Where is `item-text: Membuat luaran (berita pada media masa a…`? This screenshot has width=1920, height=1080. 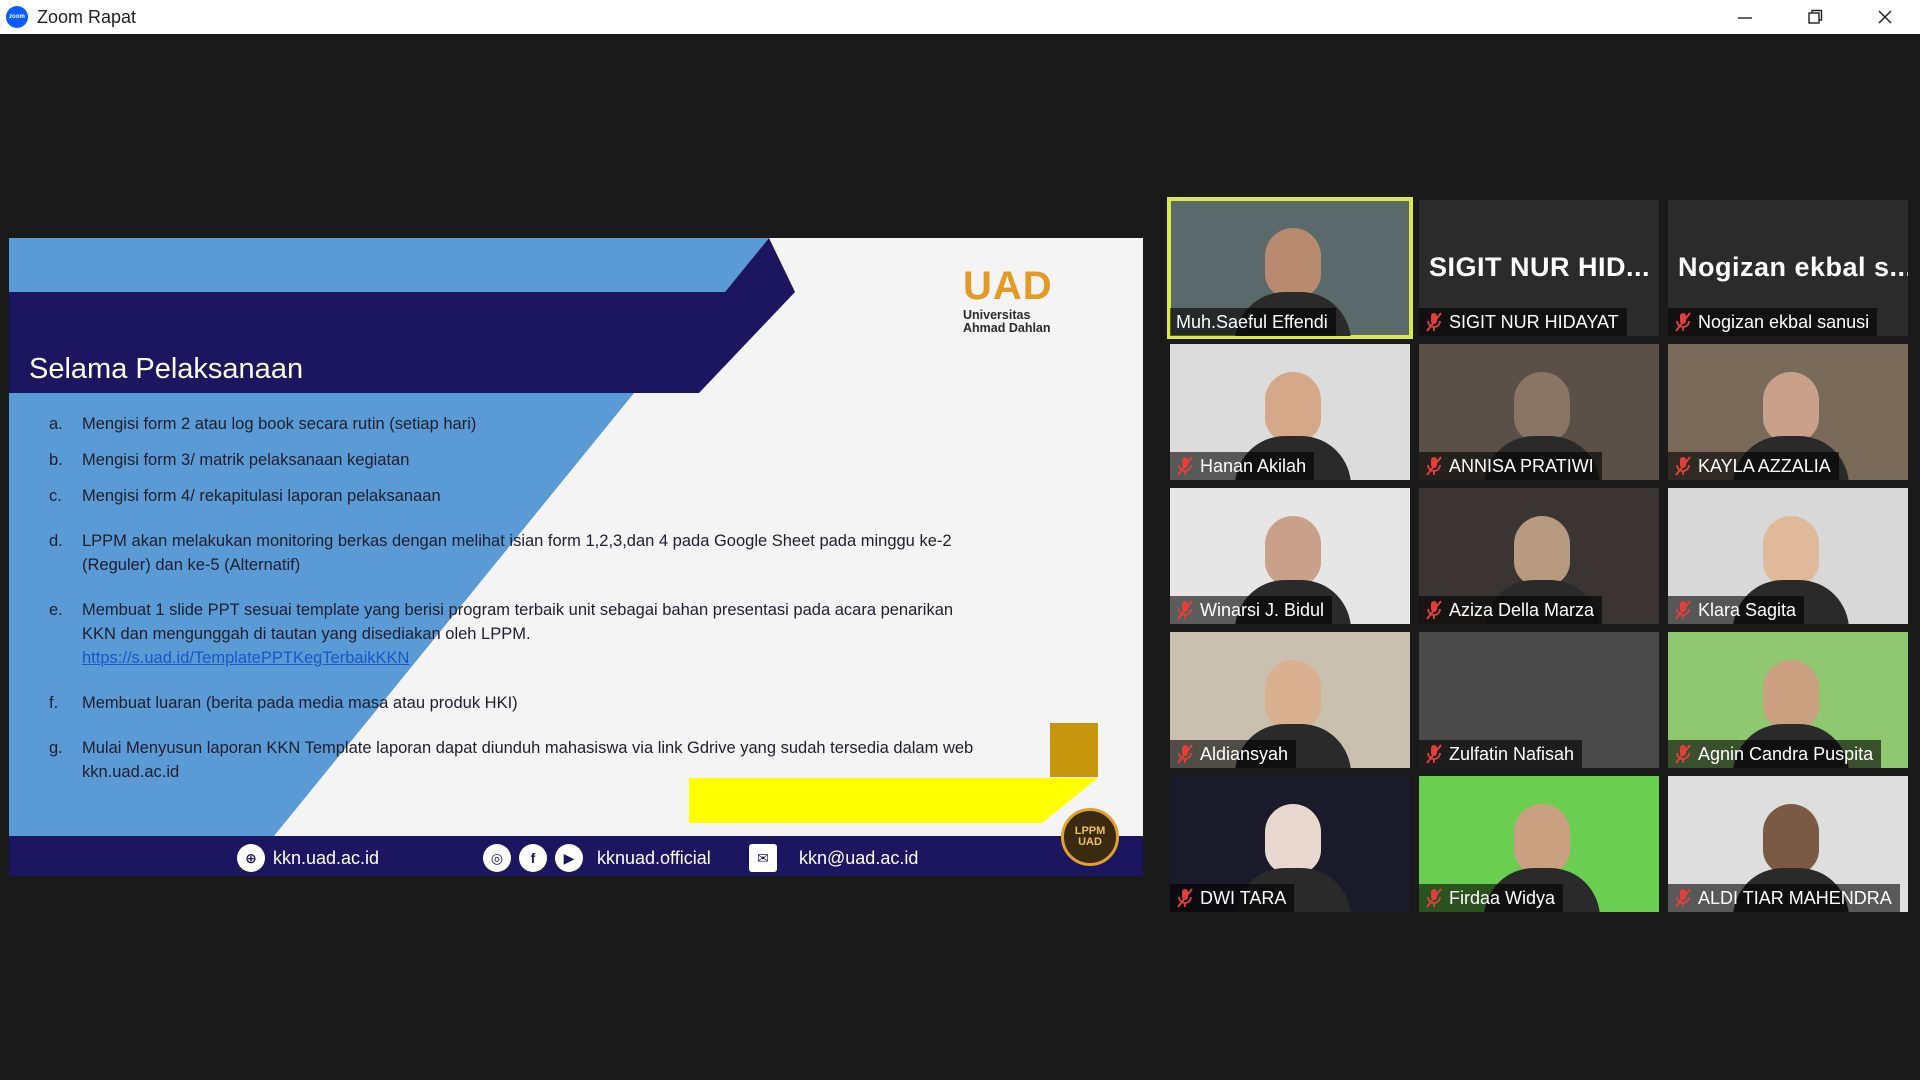
item-text: Membuat luaran (berita pada media masa a… is located at coordinates (300, 703).